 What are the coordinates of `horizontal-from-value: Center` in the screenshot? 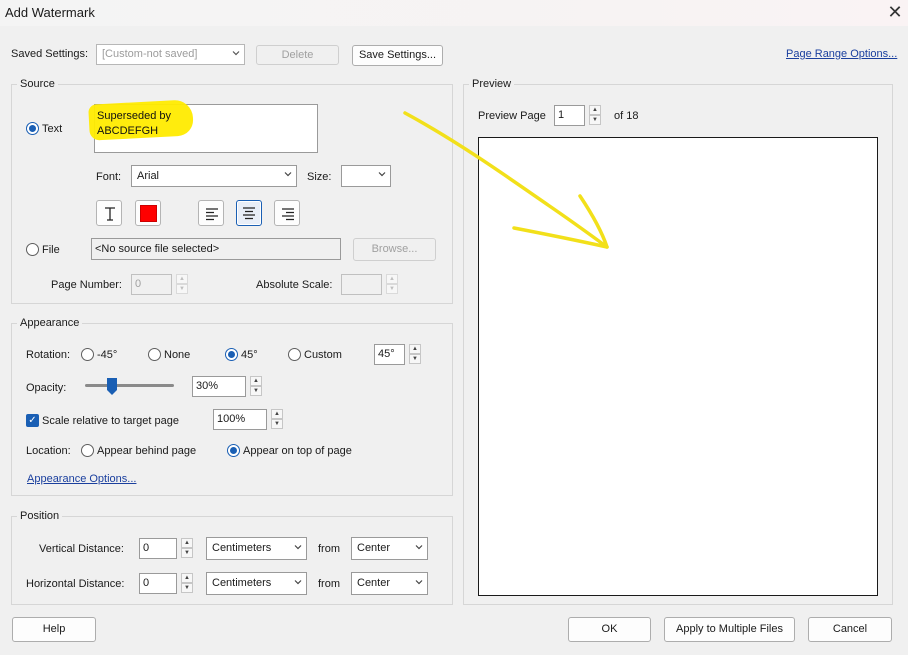 It's located at (374, 583).